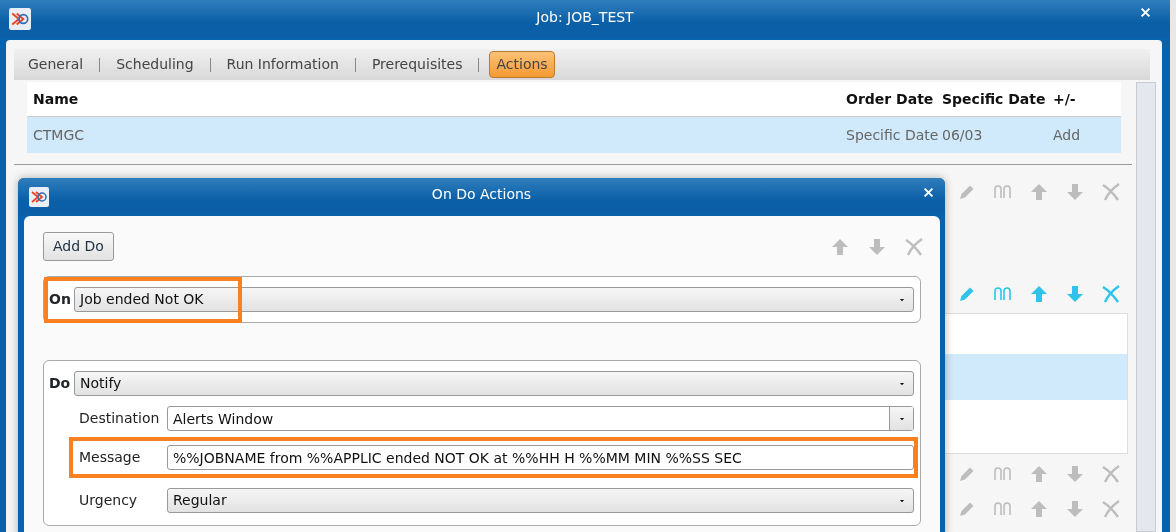  I want to click on destination-combo: Alerts Window, so click(540, 418).